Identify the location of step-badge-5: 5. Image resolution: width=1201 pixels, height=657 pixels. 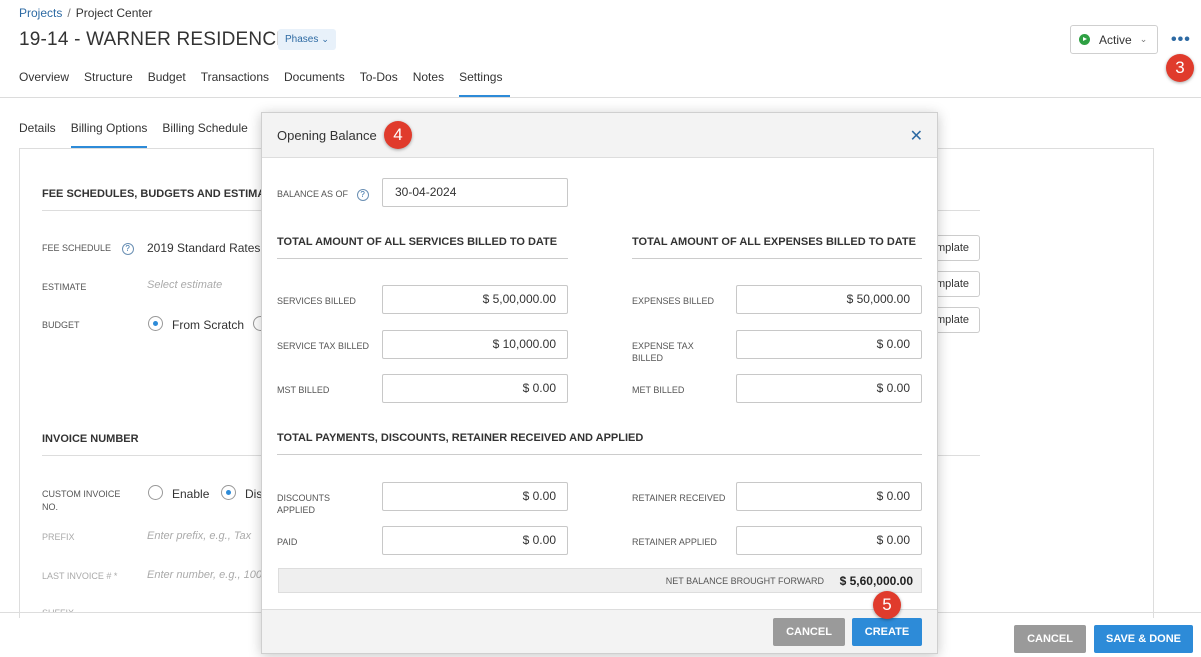
(887, 605).